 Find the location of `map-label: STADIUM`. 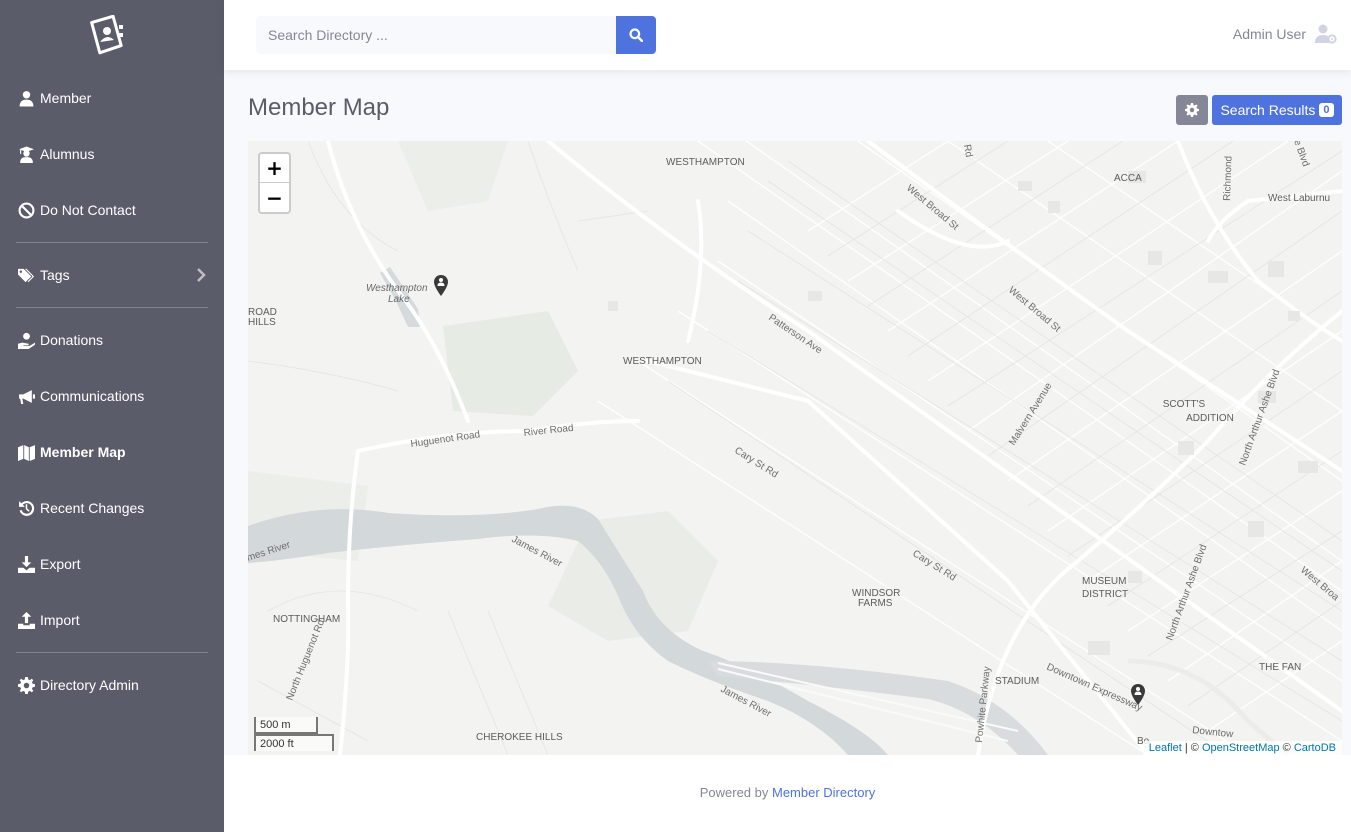

map-label: STADIUM is located at coordinates (1017, 681).